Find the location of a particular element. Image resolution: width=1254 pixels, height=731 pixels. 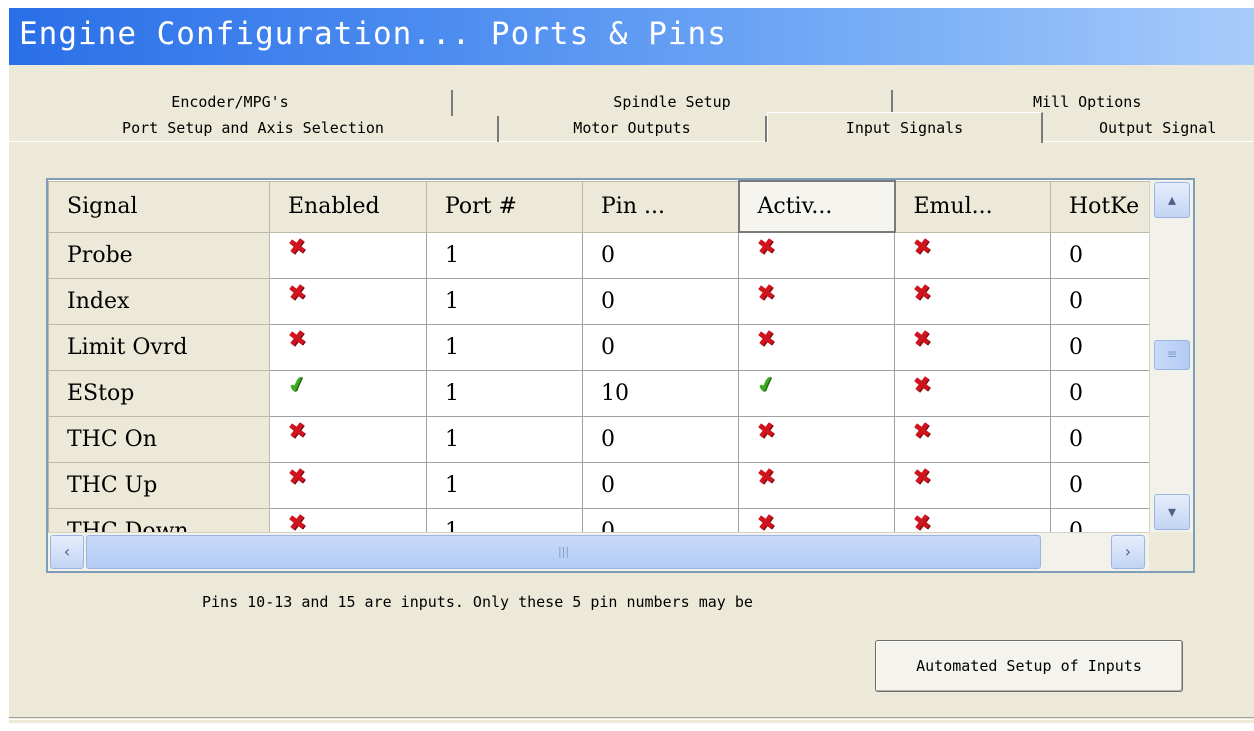

table-row-estop: EStop ✔ 1 10 ✔ ✖ 0 is located at coordinates (599, 393).